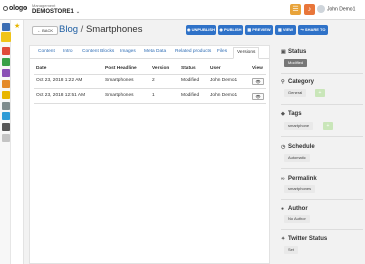  I want to click on permalink-section-title: ∞ Permalink, so click(299, 179).